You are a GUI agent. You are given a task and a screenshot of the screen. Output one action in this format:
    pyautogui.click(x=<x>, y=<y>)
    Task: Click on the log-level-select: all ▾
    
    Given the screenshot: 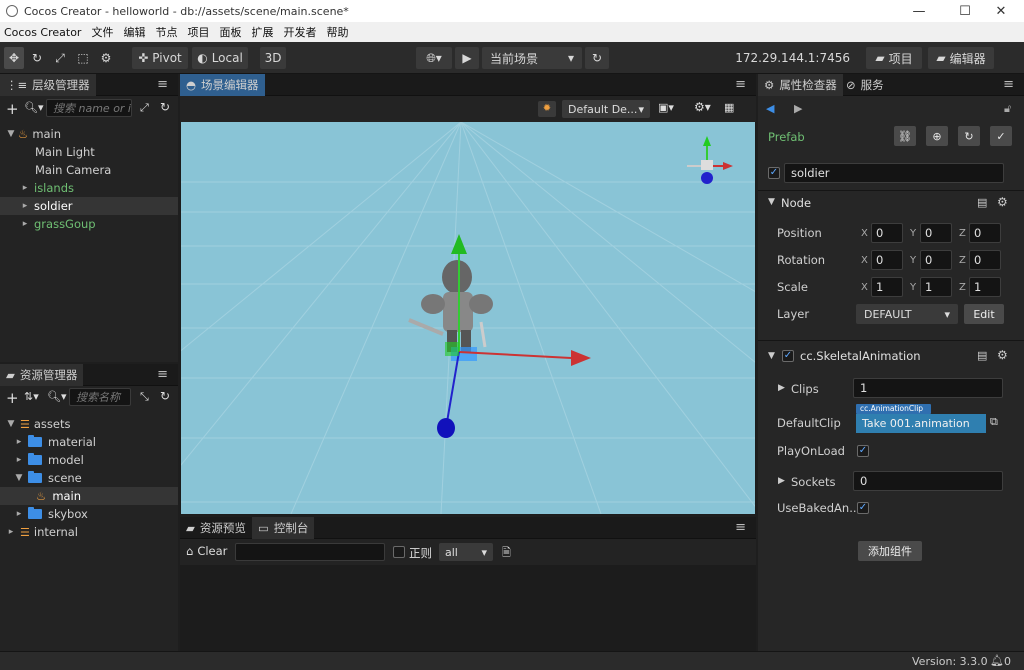 What is the action you would take?
    pyautogui.click(x=466, y=552)
    